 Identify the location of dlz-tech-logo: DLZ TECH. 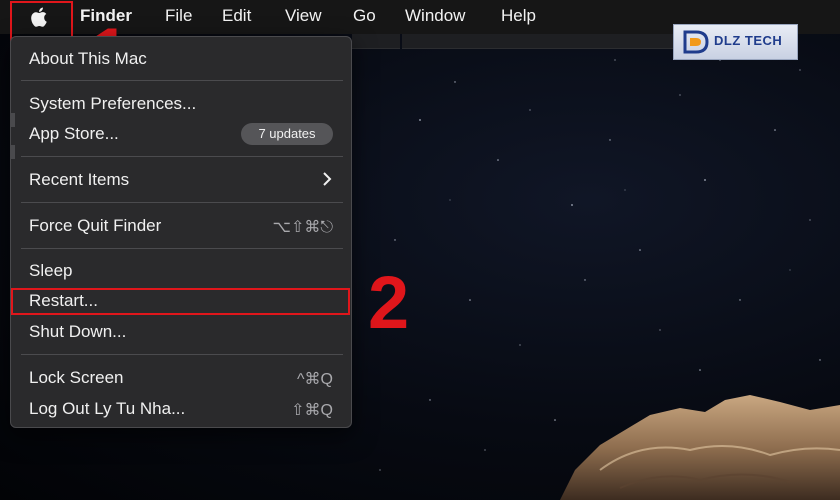
(735, 42).